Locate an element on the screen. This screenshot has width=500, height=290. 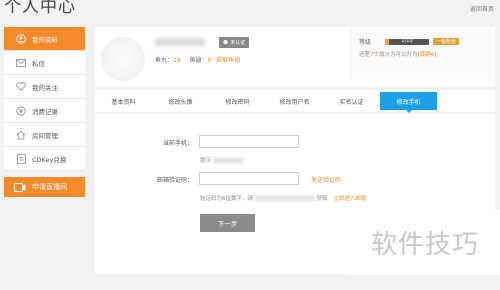
code-tip-prefix: 验证码为6位数字，请 is located at coordinates (226, 199).